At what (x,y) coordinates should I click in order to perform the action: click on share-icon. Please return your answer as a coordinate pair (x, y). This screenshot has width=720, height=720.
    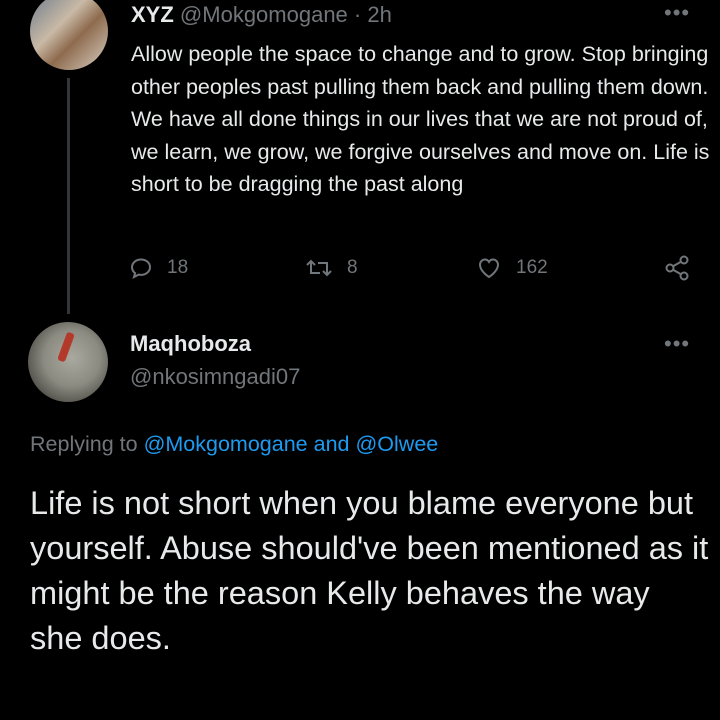
    Looking at the image, I should click on (677, 268).